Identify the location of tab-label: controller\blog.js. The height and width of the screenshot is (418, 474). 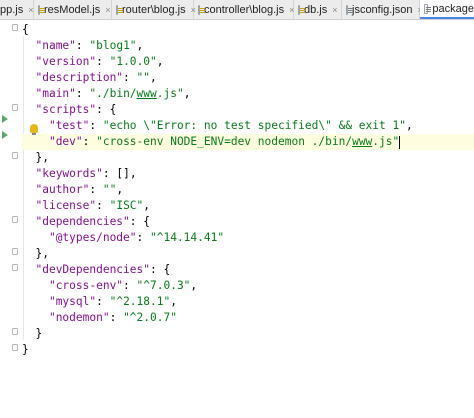
(244, 9).